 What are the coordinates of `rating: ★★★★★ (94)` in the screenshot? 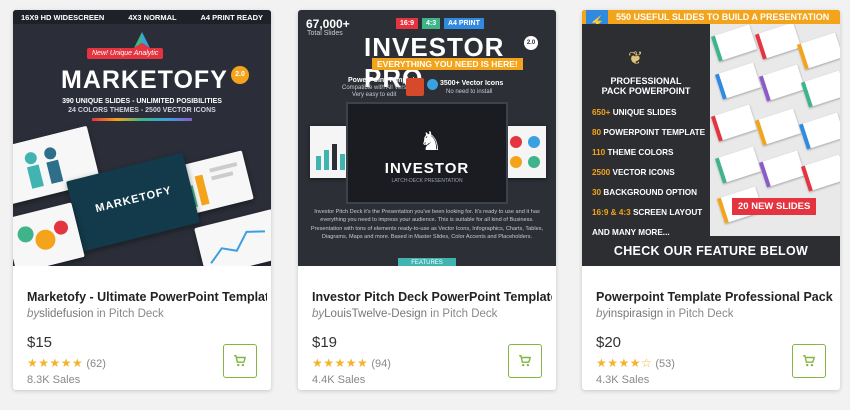 It's located at (351, 363).